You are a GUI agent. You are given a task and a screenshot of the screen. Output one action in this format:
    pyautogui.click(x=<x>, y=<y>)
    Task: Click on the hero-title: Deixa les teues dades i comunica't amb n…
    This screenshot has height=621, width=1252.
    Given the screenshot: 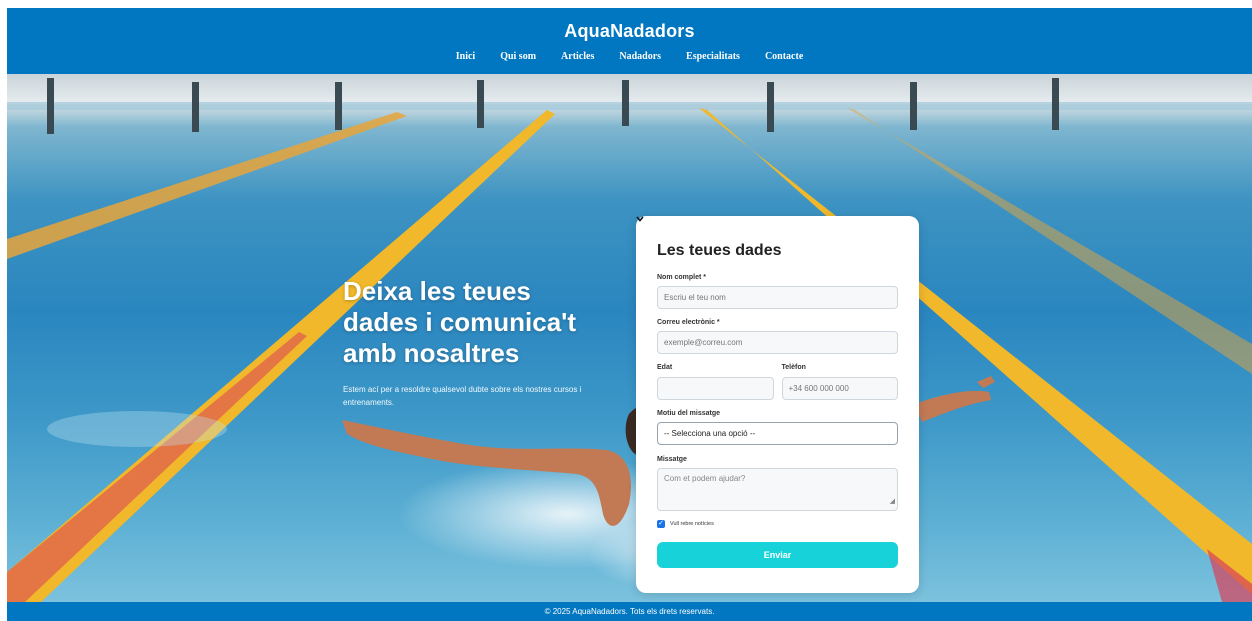 What is the action you would take?
    pyautogui.click(x=460, y=322)
    